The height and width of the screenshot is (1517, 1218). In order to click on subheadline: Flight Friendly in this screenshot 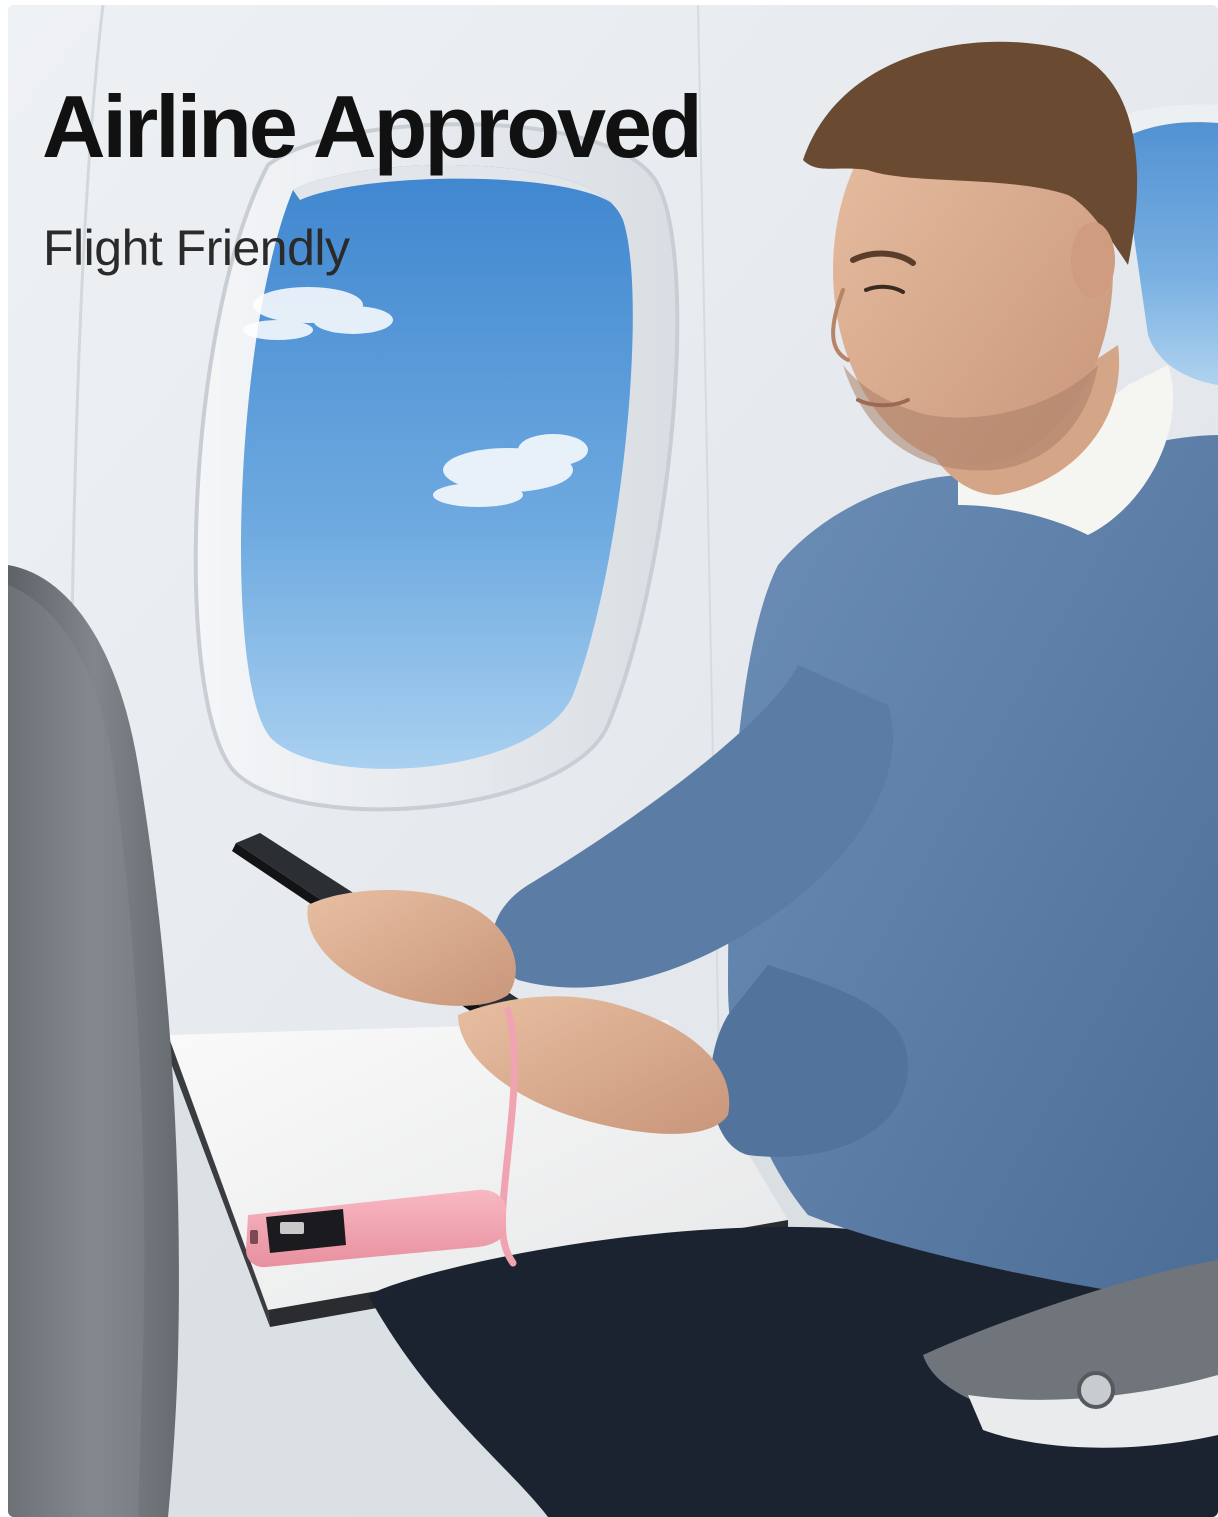, I will do `click(196, 248)`.